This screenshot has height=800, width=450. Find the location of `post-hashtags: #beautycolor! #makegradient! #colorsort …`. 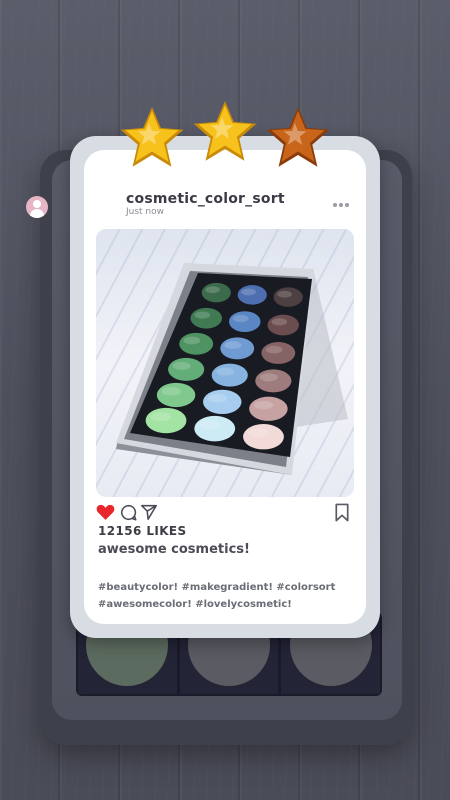

post-hashtags: #beautycolor! #makegradient! #colorsort … is located at coordinates (223, 596).